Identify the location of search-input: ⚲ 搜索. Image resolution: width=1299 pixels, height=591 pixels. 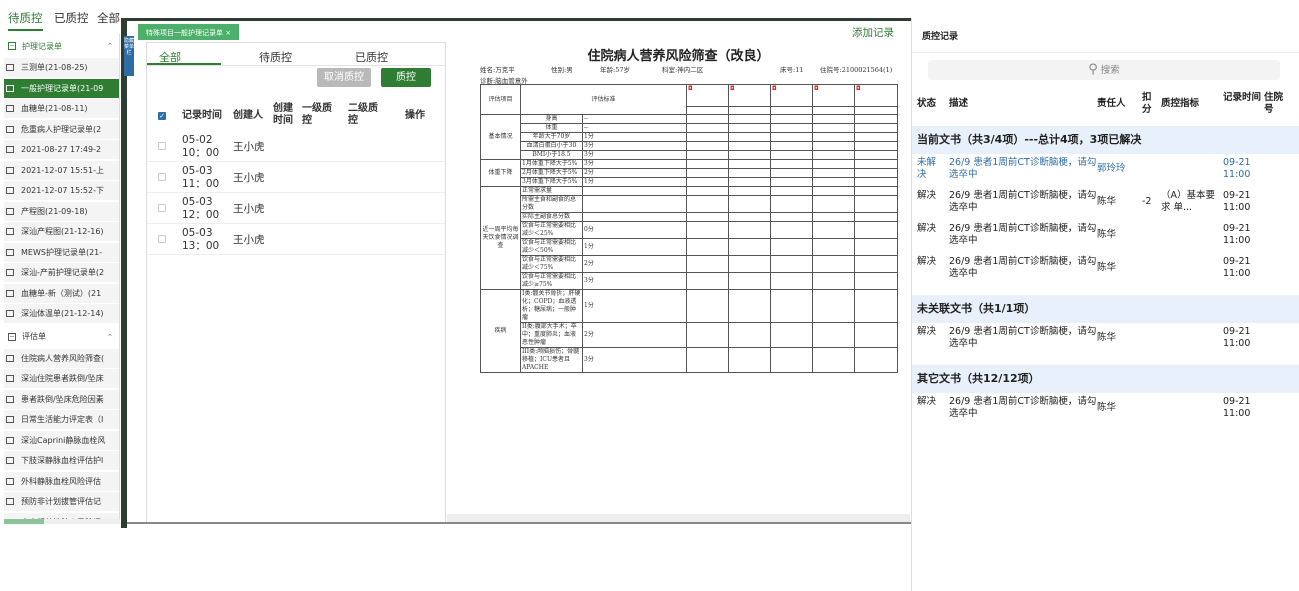
(1104, 70).